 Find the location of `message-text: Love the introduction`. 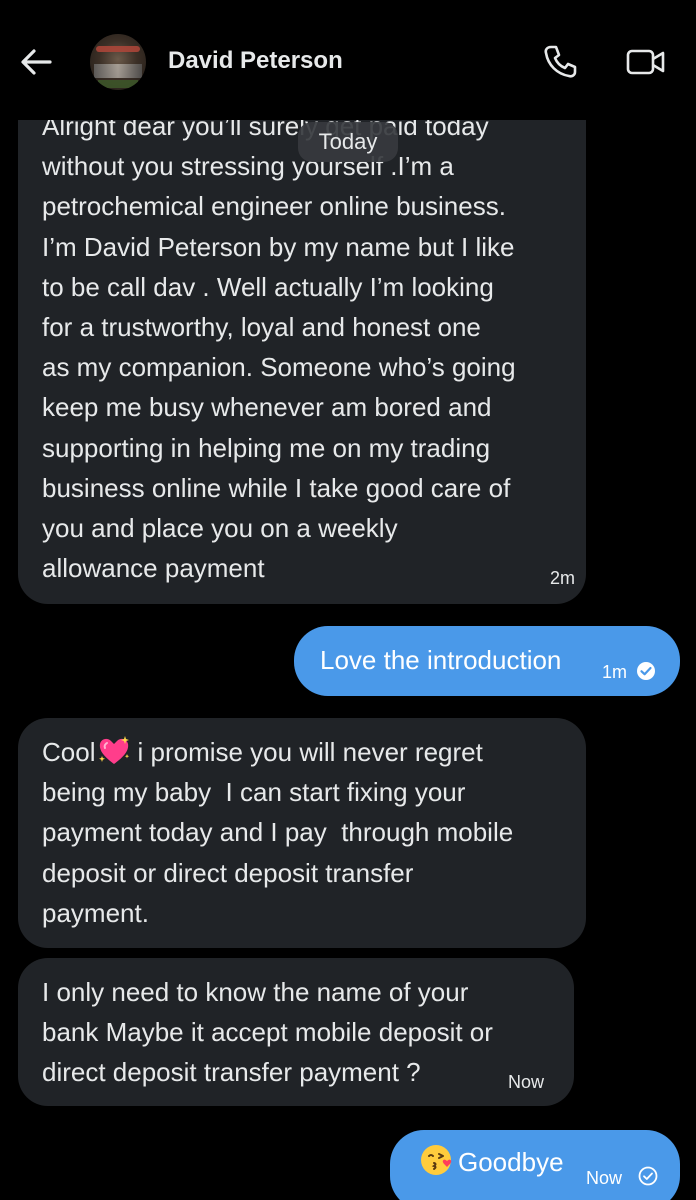

message-text: Love the introduction is located at coordinates (441, 660).